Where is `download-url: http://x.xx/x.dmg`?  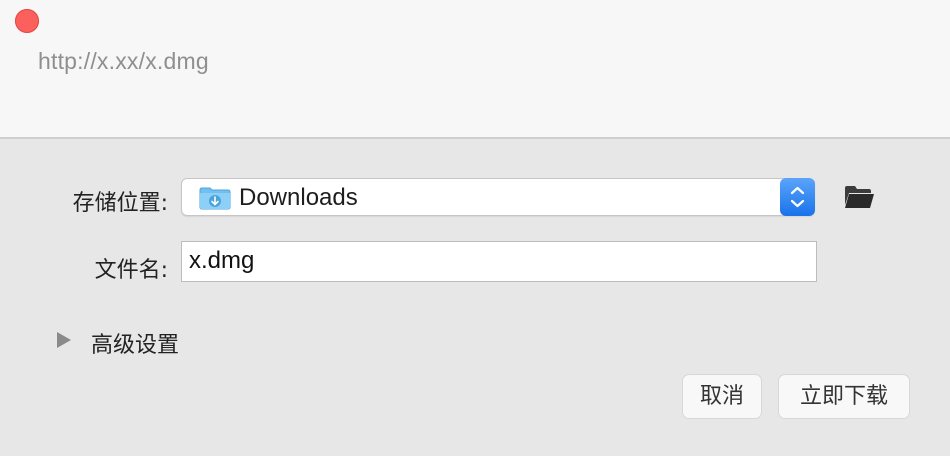
download-url: http://x.xx/x.dmg is located at coordinates (123, 61).